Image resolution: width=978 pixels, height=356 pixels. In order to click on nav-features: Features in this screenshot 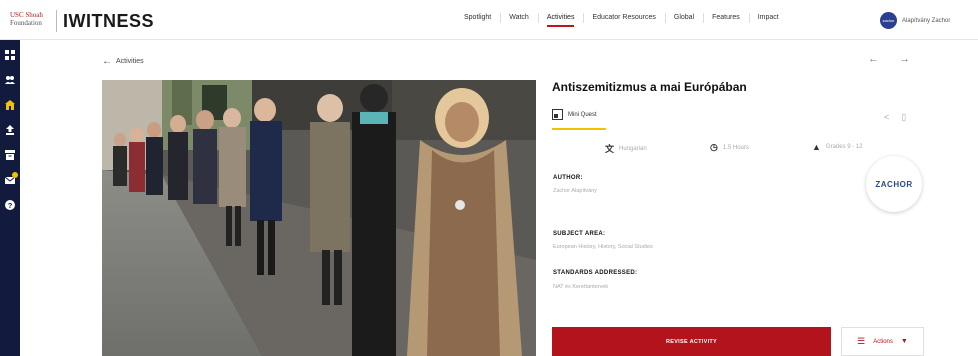, I will do `click(726, 18)`.